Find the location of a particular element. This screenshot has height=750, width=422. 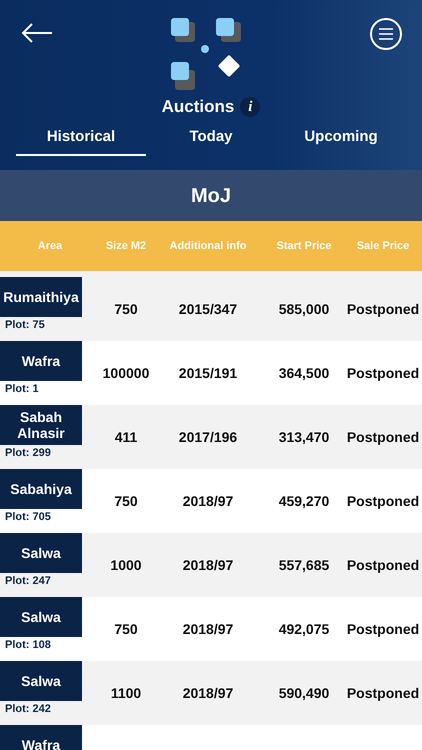

table-row: Sabah Alnasir Plot: 299 411 2017/196 313,470 Postponed is located at coordinates (211, 437).